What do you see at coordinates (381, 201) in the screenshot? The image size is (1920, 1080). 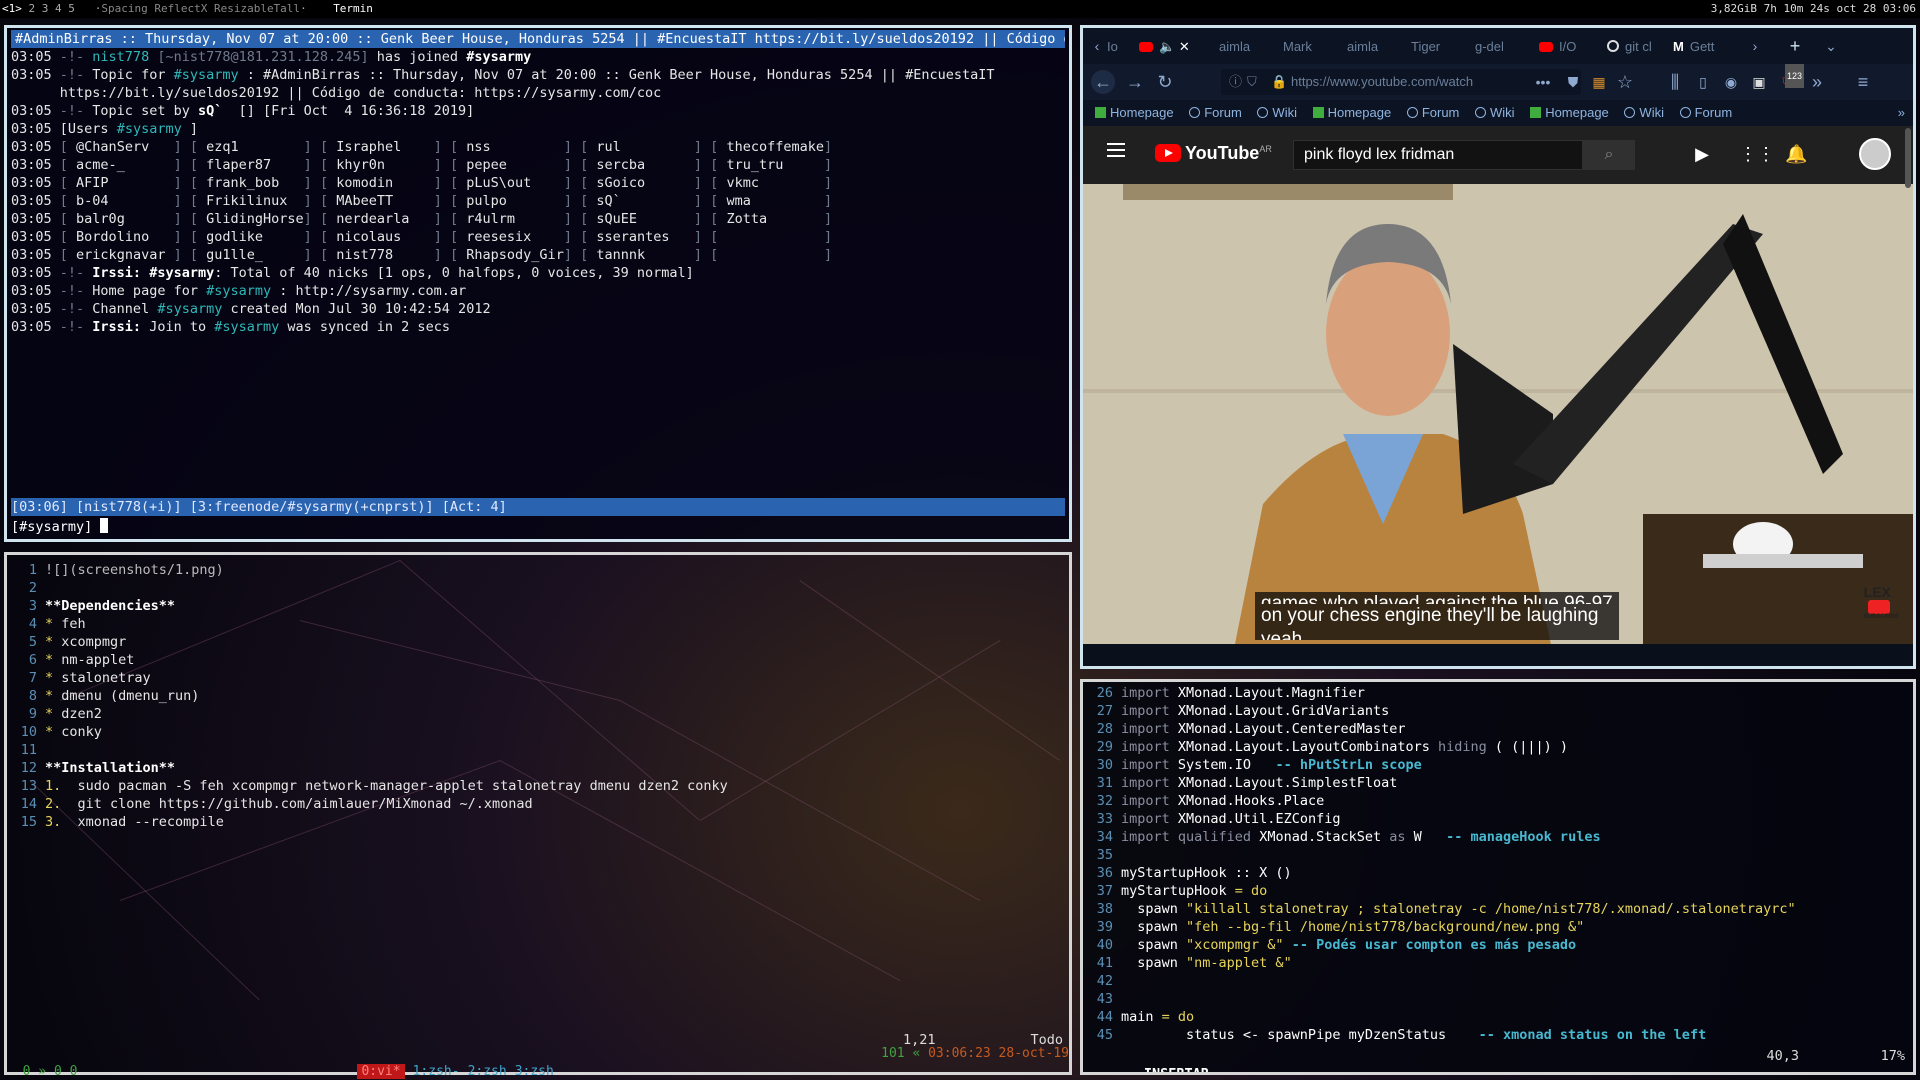 I see `irc-user: MAbeeTT` at bounding box center [381, 201].